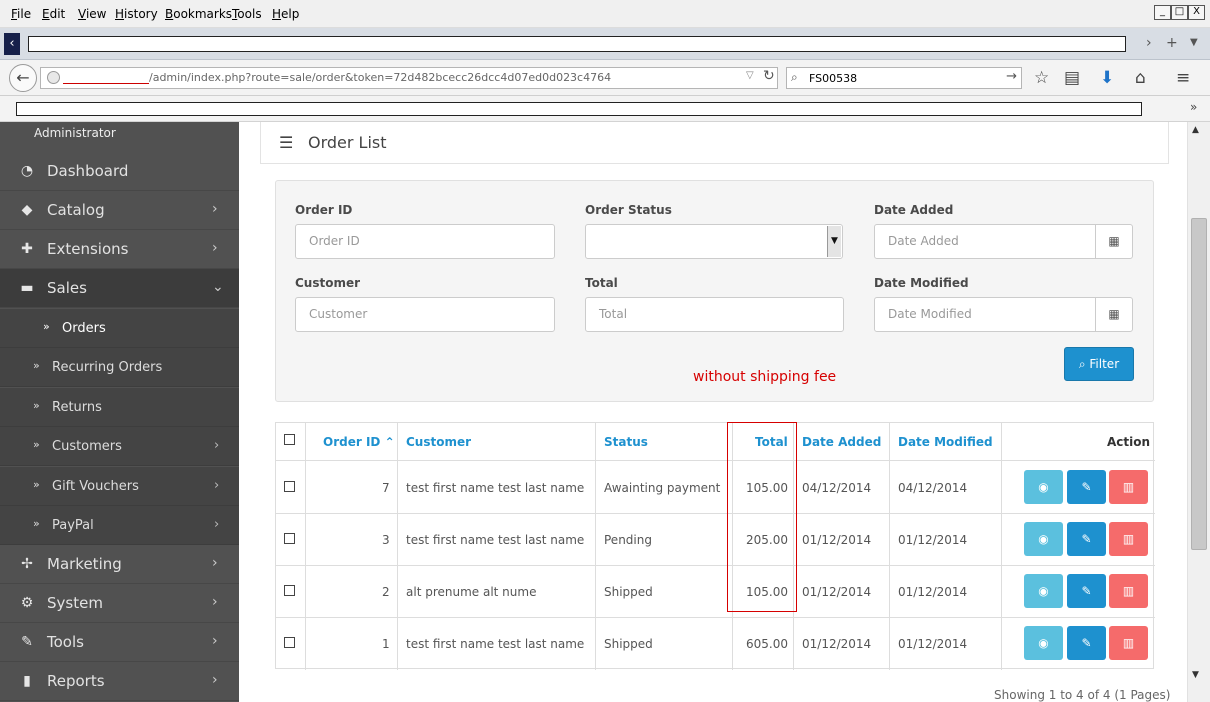  I want to click on bookmarks-strip, so click(579, 109).